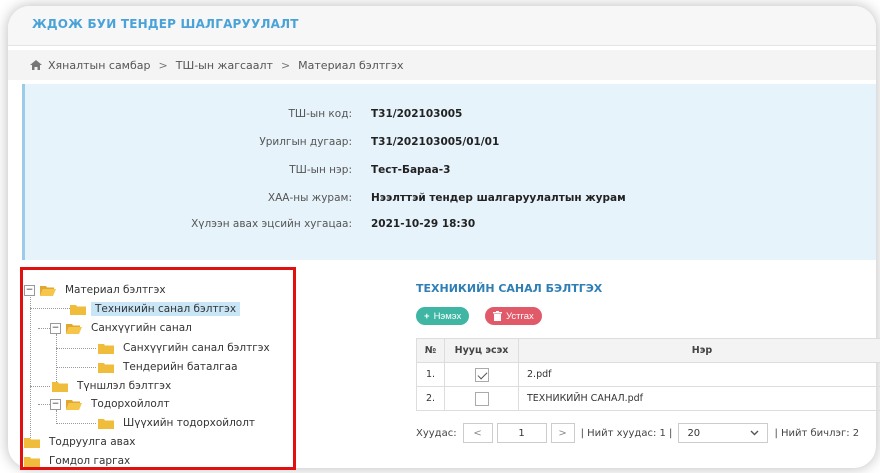 The height and width of the screenshot is (473, 880). Describe the element at coordinates (442, 26) in the screenshot. I see `top-bar: ЖДОЖ БУИ ТЕНДЕР ШАЛГАРУУЛАЛТ` at that location.